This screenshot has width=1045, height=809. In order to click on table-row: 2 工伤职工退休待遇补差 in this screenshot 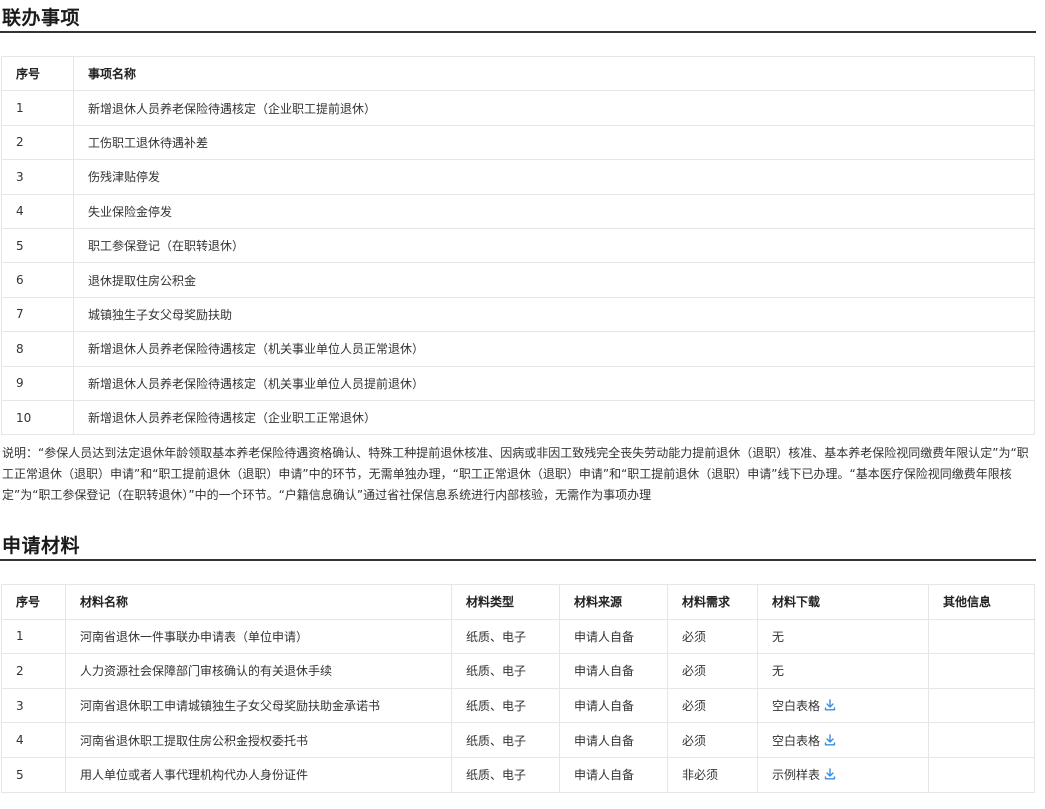, I will do `click(518, 142)`.